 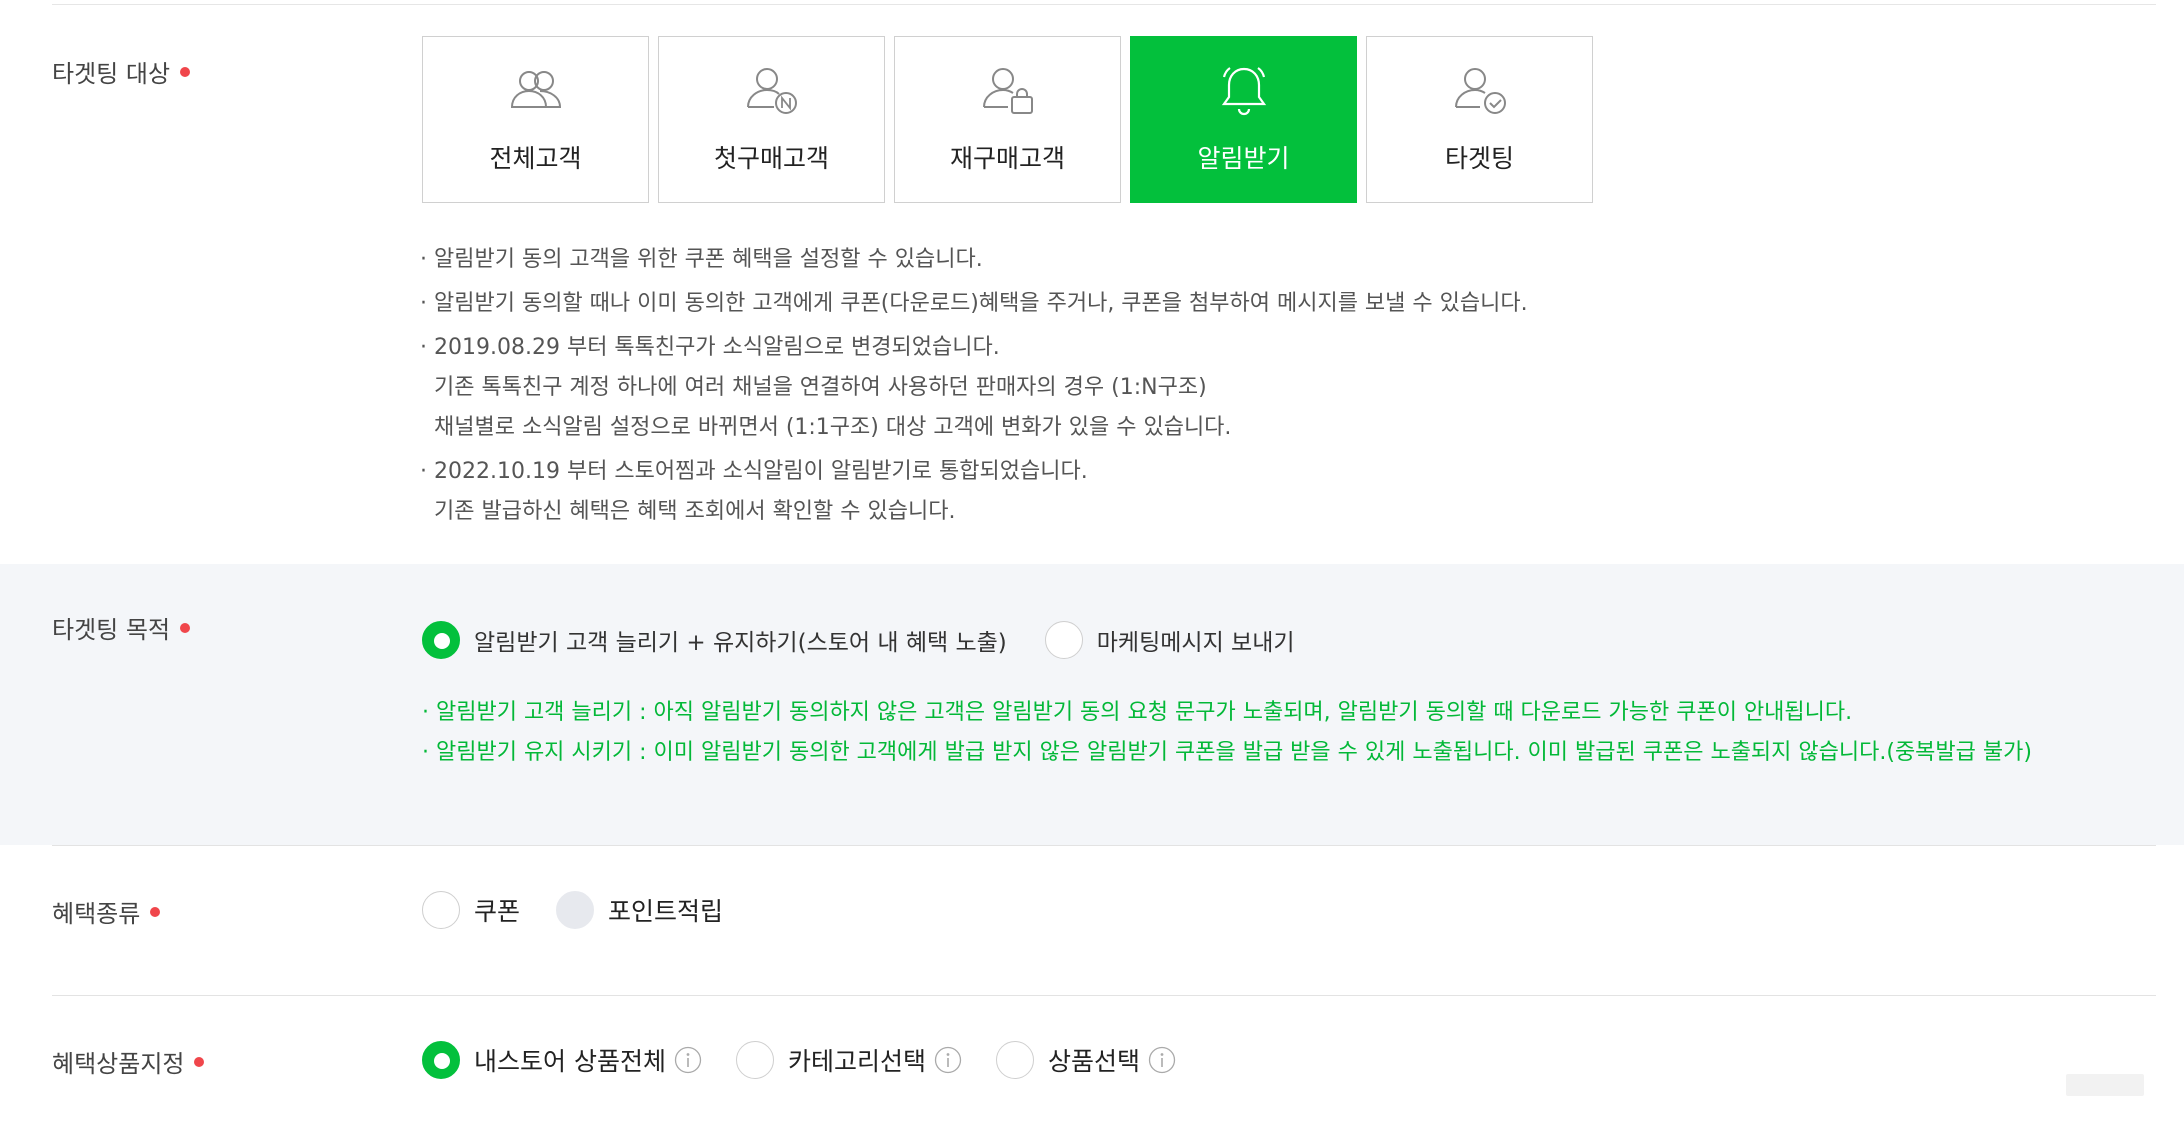 I want to click on radio-label: 상품선택, so click(x=1093, y=1061).